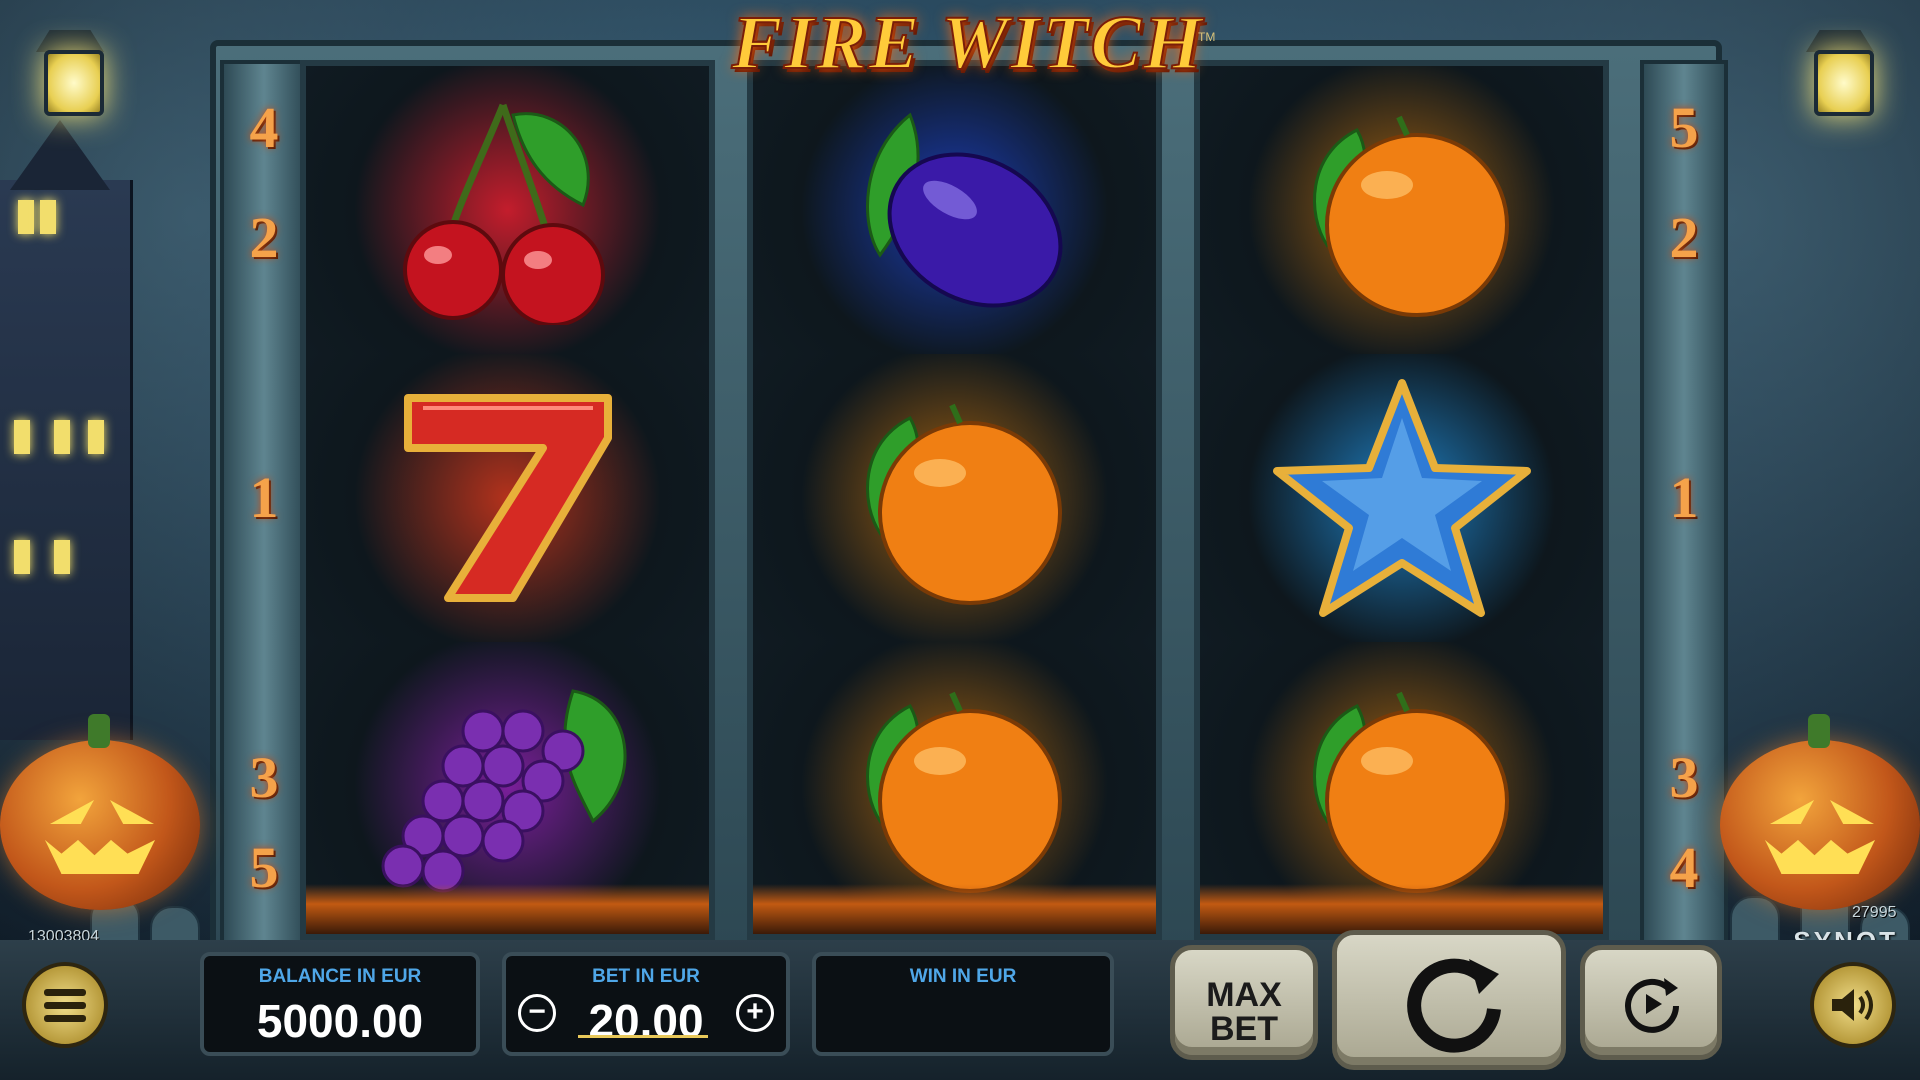  Describe the element at coordinates (503, 214) in the screenshot. I see `cherry-icon` at that location.